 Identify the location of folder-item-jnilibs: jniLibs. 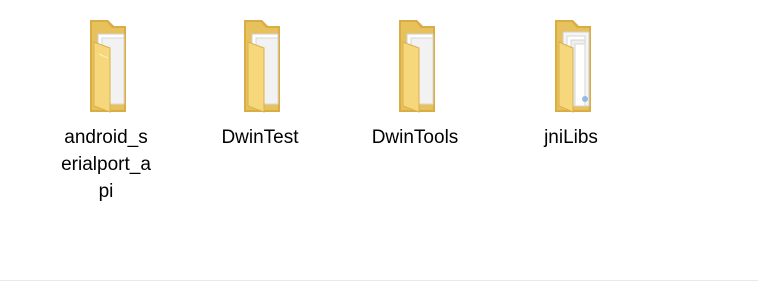
(571, 82).